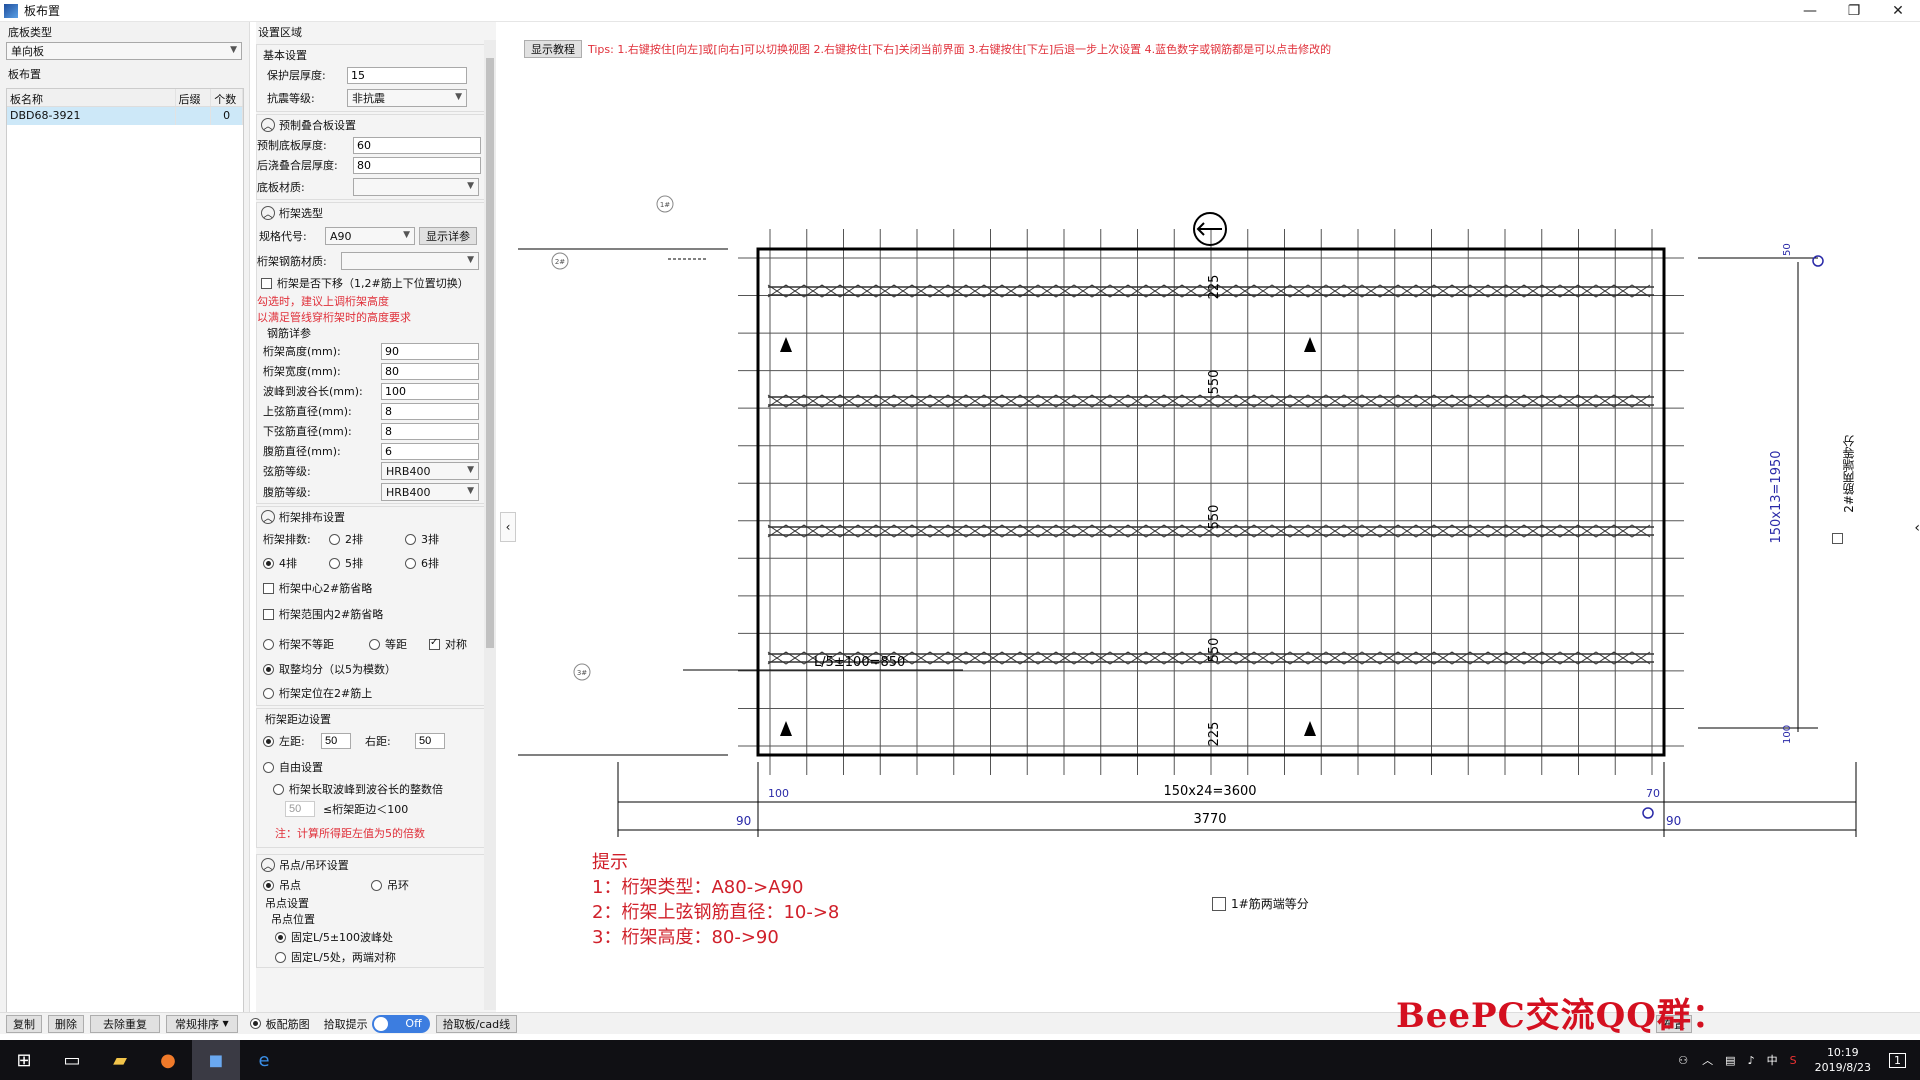 This screenshot has width=1920, height=1080. I want to click on dim-left-100: 100, so click(778, 793).